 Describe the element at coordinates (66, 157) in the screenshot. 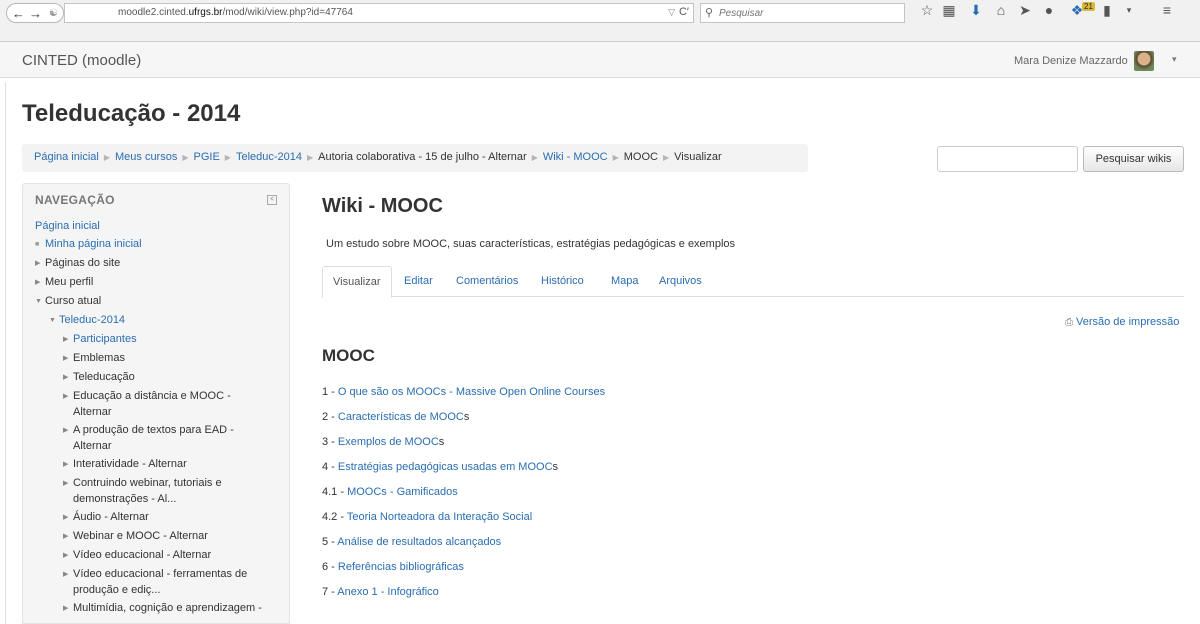

I see `breadcrumb-item: Página inicial` at that location.